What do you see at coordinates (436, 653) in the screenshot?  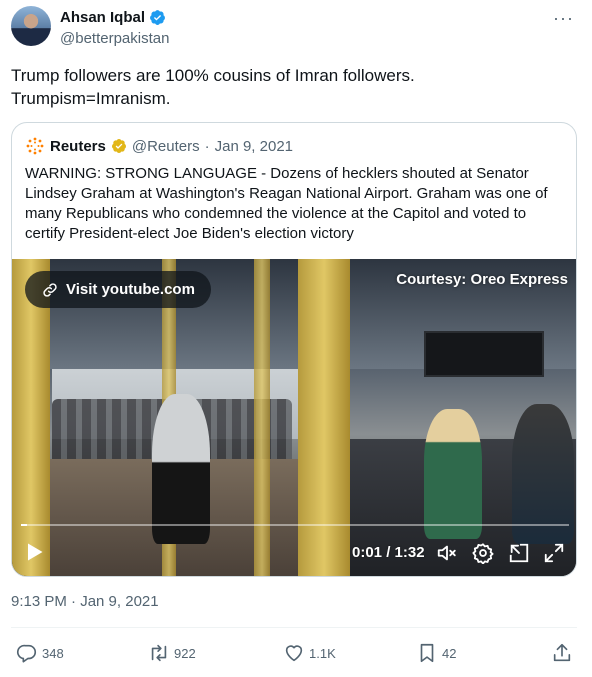 I see `bookmark-button: 42` at bounding box center [436, 653].